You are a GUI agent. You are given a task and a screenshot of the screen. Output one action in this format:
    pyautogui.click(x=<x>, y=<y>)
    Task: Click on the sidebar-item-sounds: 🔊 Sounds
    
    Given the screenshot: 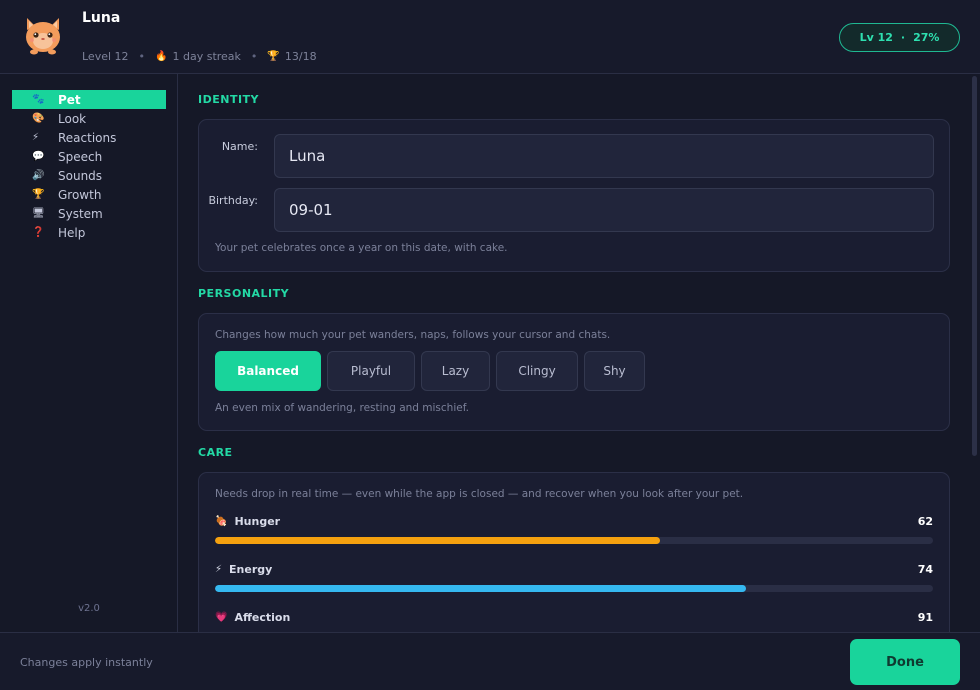 What is the action you would take?
    pyautogui.click(x=89, y=175)
    